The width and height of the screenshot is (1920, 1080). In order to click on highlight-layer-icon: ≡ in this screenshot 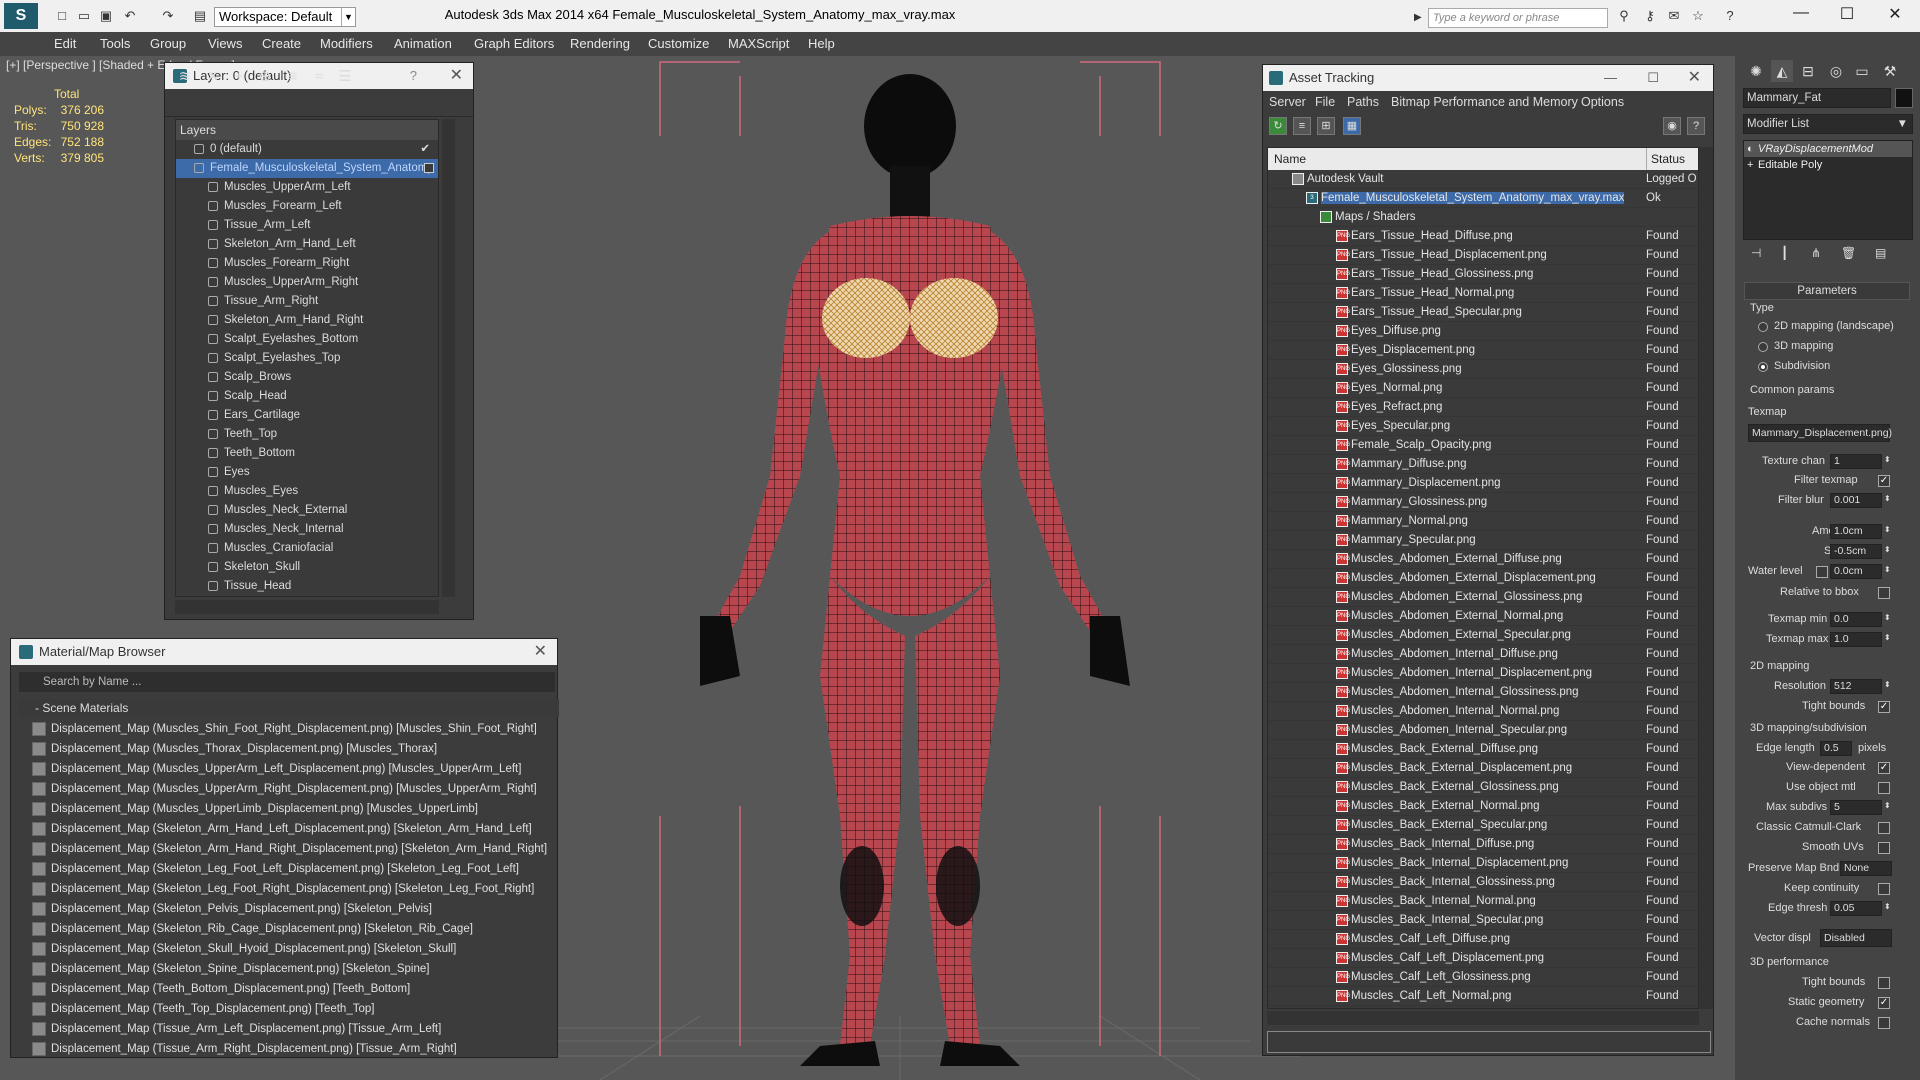, I will do `click(293, 77)`.